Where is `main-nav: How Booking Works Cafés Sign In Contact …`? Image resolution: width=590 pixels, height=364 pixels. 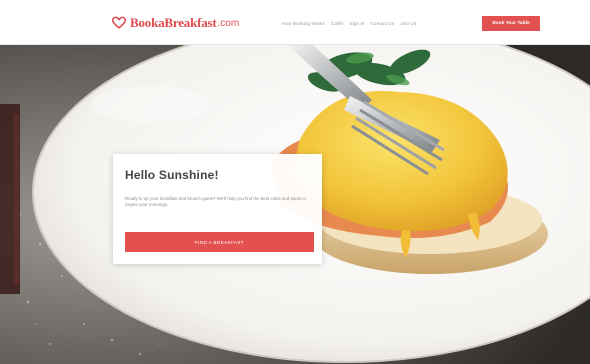 main-nav: How Booking Works Cafés Sign In Contact … is located at coordinates (349, 23).